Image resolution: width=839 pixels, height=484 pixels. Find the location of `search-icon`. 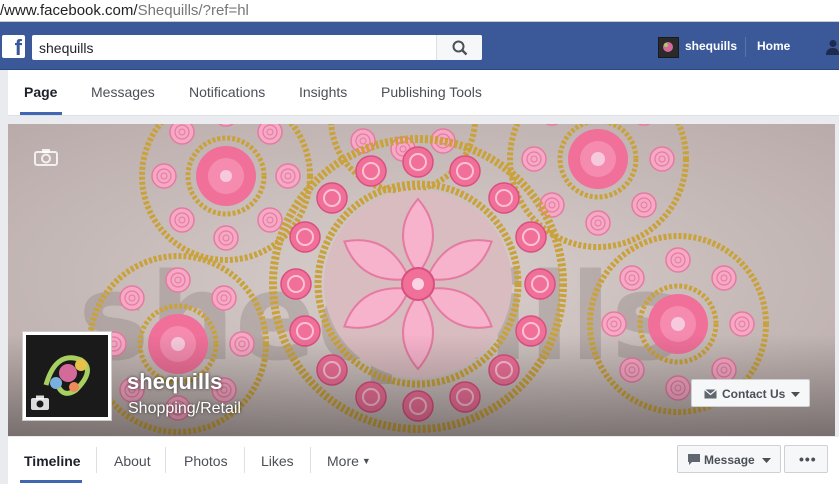

search-icon is located at coordinates (460, 48).